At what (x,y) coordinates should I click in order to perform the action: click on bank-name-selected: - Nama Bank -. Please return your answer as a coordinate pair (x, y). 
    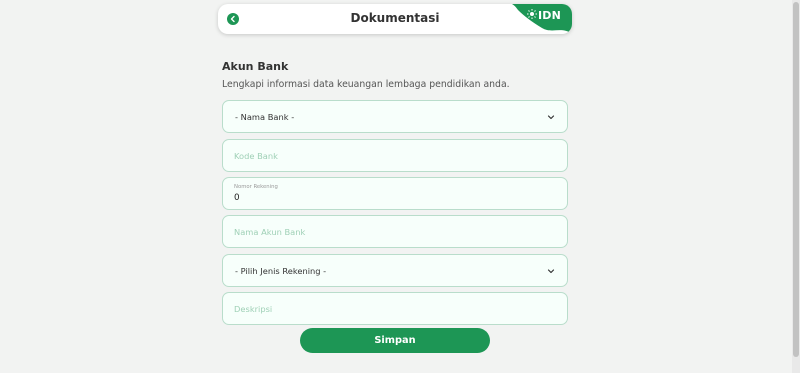
    Looking at the image, I should click on (265, 117).